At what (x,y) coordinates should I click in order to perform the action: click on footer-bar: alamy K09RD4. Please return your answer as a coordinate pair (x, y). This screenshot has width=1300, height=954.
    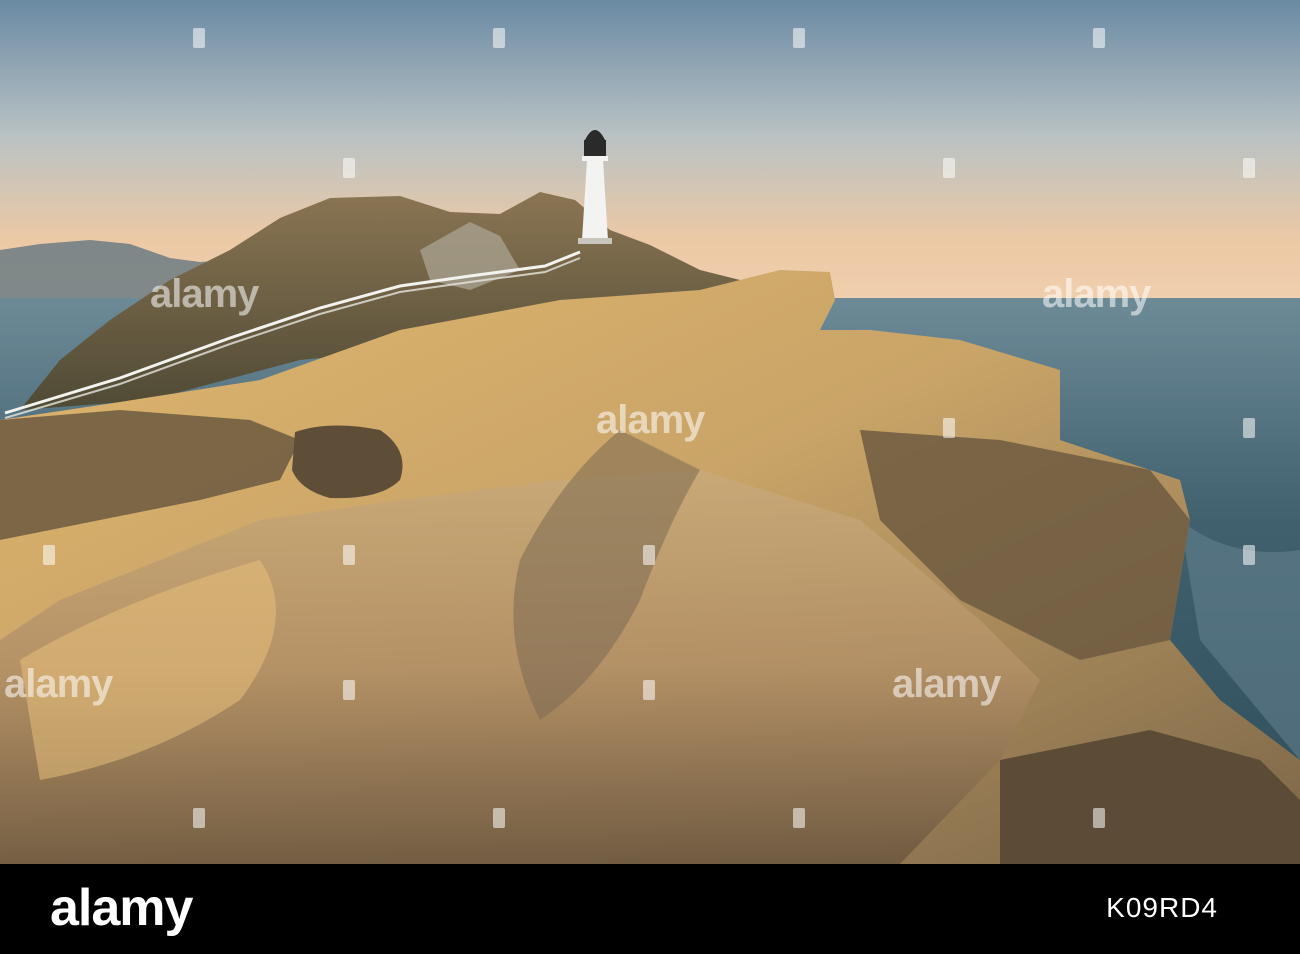
    Looking at the image, I should click on (650, 909).